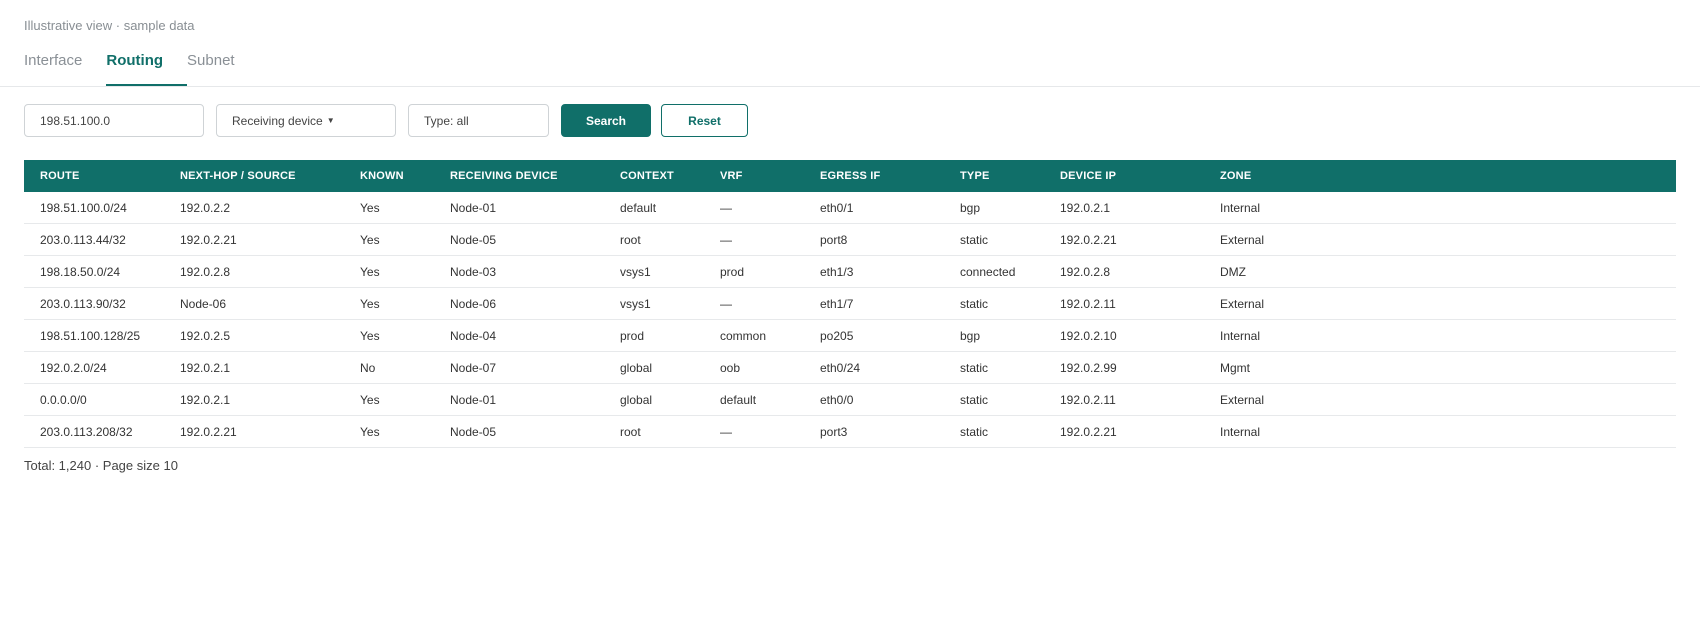 This screenshot has width=1700, height=620. Describe the element at coordinates (874, 271) in the screenshot. I see `egress-if-cell: eth1/3` at that location.